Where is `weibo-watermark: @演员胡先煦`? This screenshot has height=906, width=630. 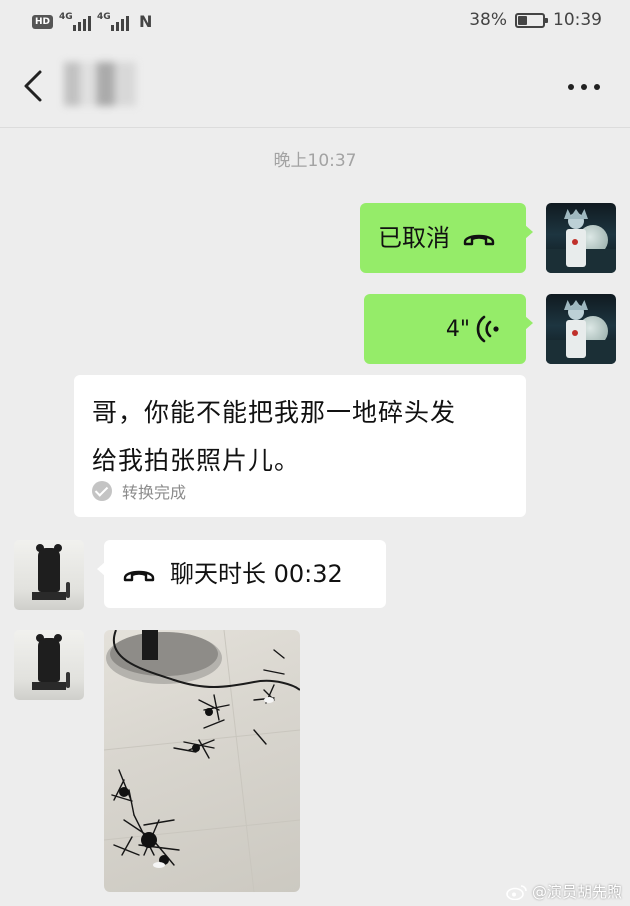
weibo-watermark: @演员胡先煦 is located at coordinates (564, 891).